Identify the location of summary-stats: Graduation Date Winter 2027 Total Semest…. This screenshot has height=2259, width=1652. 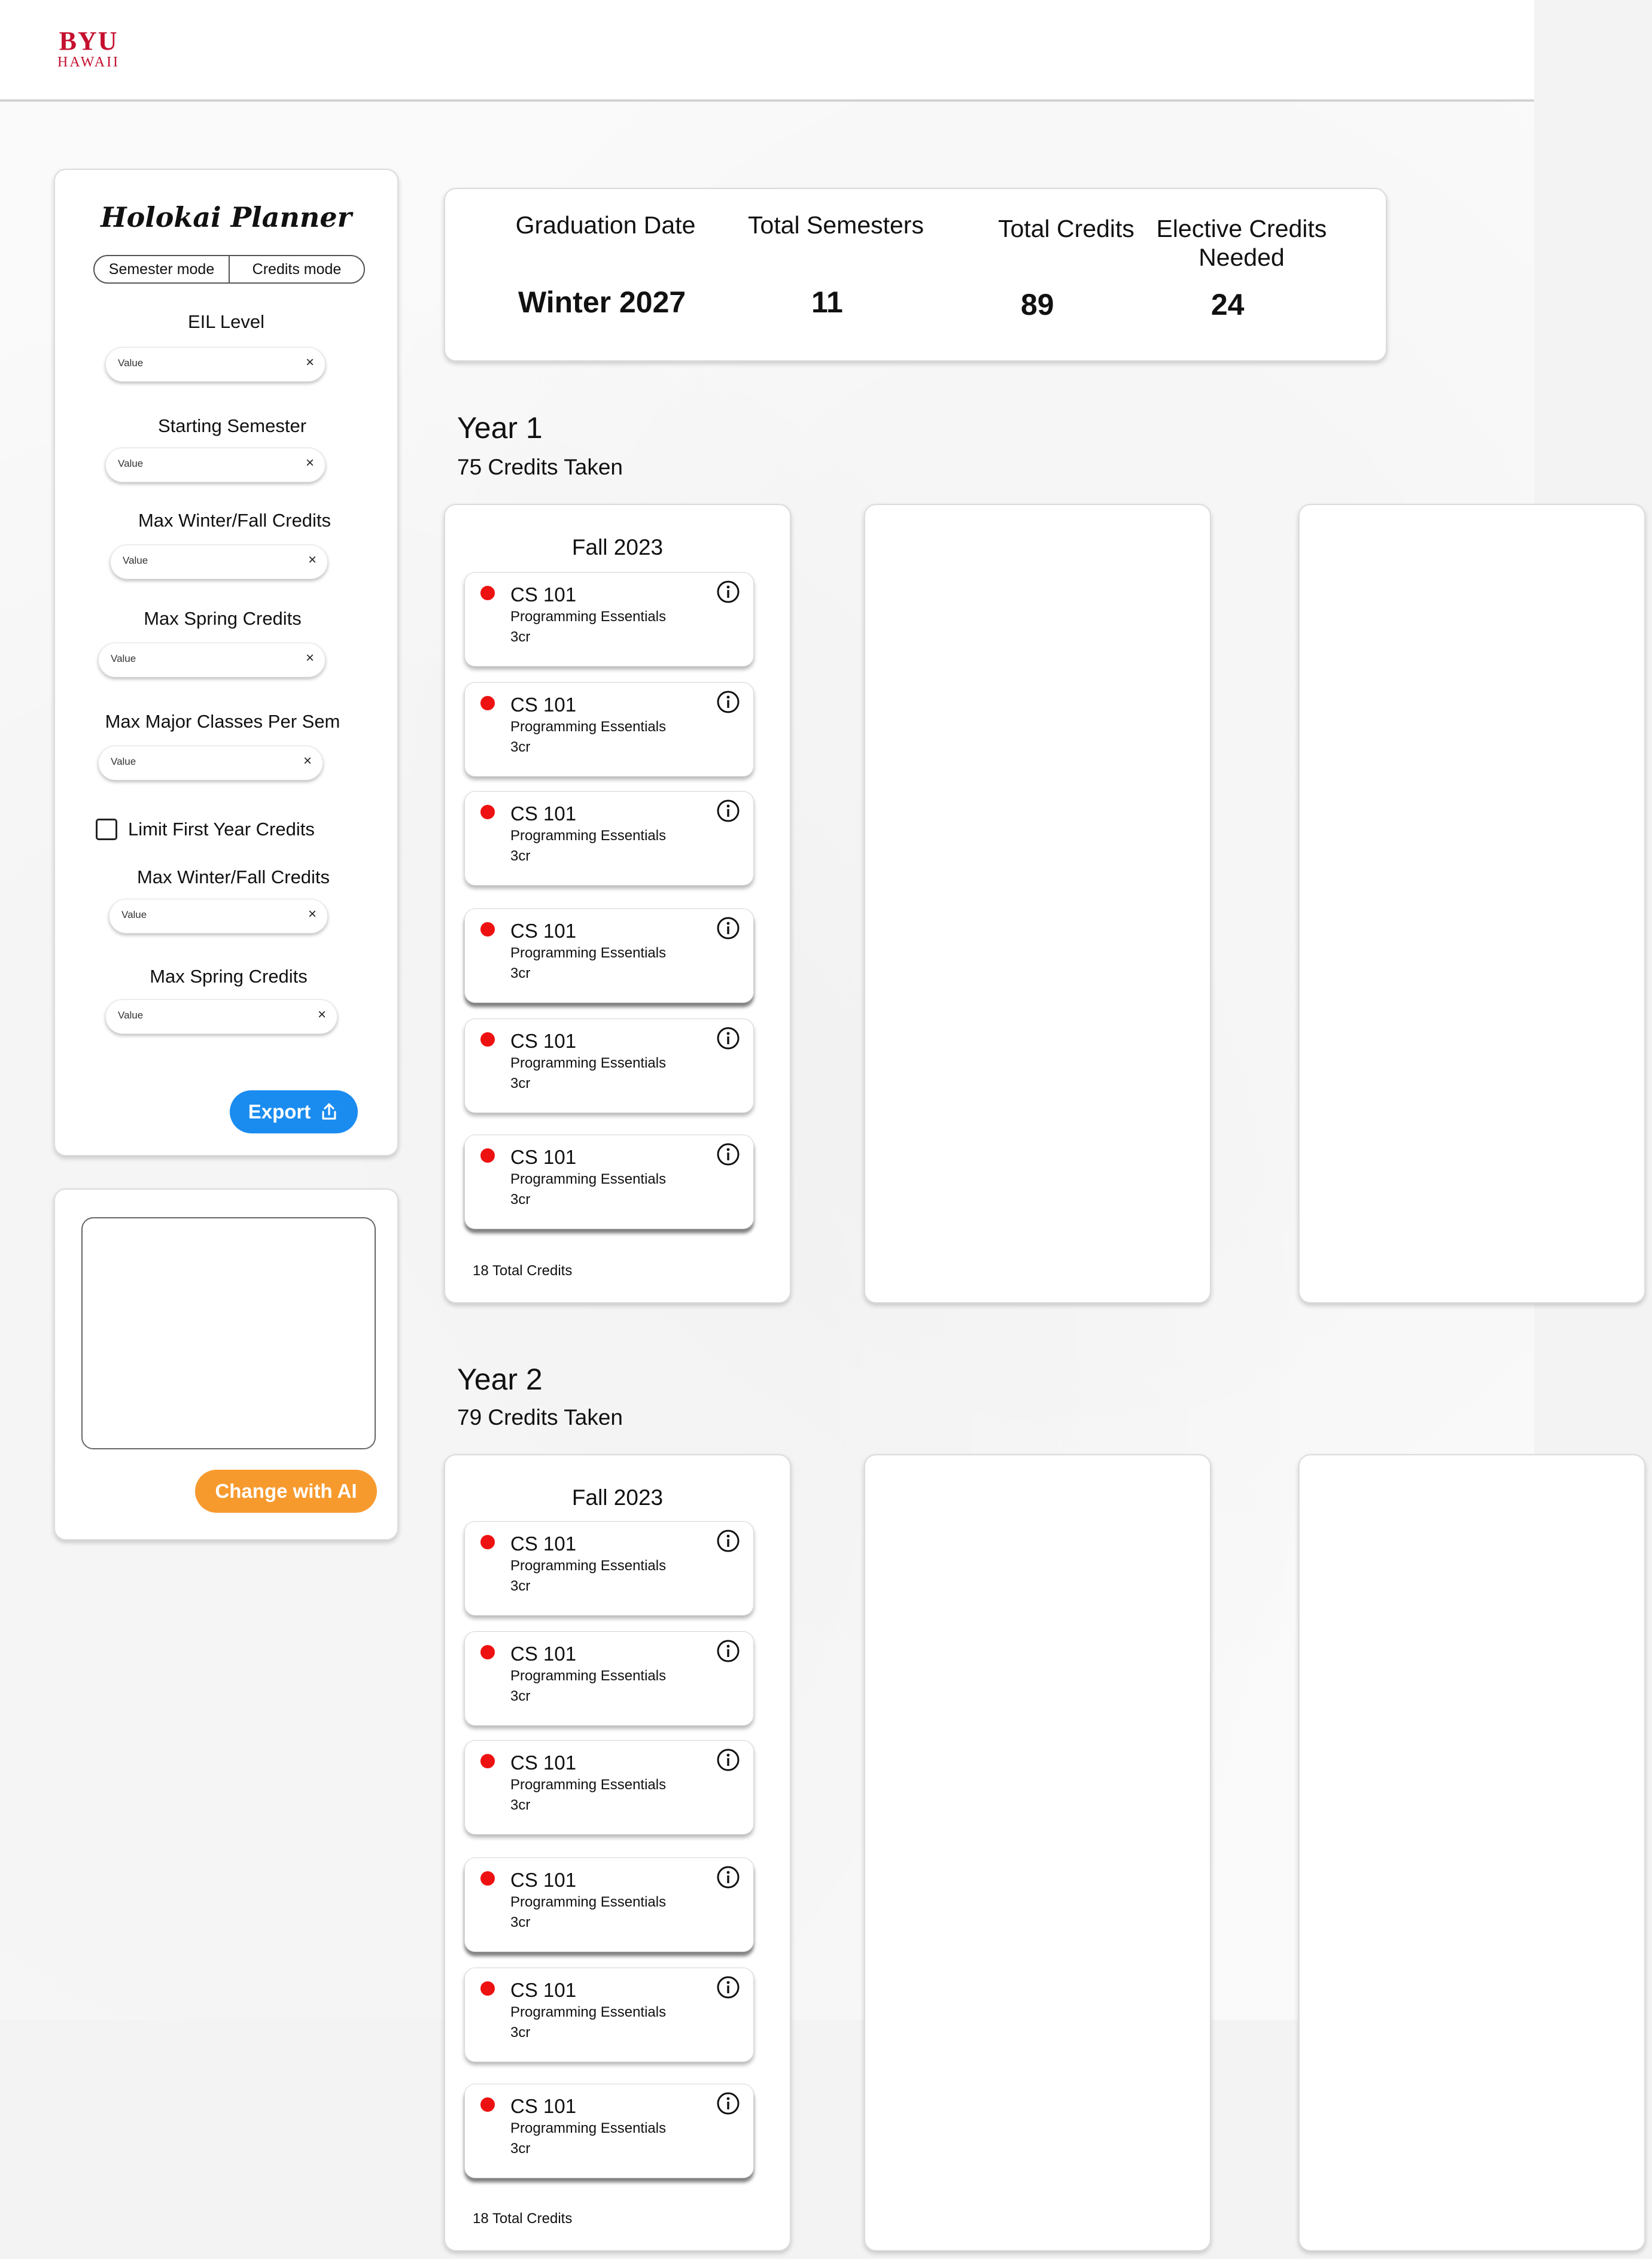
(916, 274).